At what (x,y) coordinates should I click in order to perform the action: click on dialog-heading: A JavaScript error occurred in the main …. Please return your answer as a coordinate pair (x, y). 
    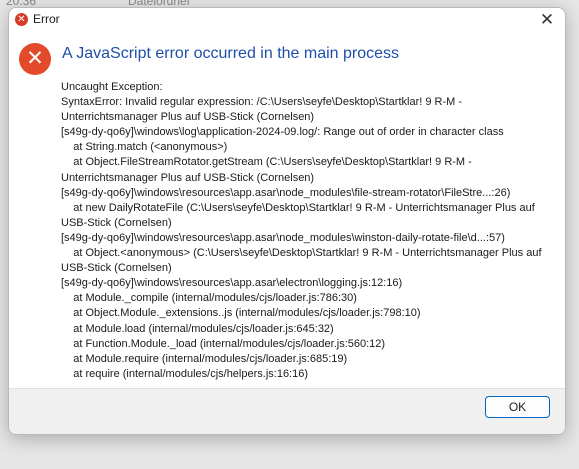
    Looking at the image, I should click on (231, 53).